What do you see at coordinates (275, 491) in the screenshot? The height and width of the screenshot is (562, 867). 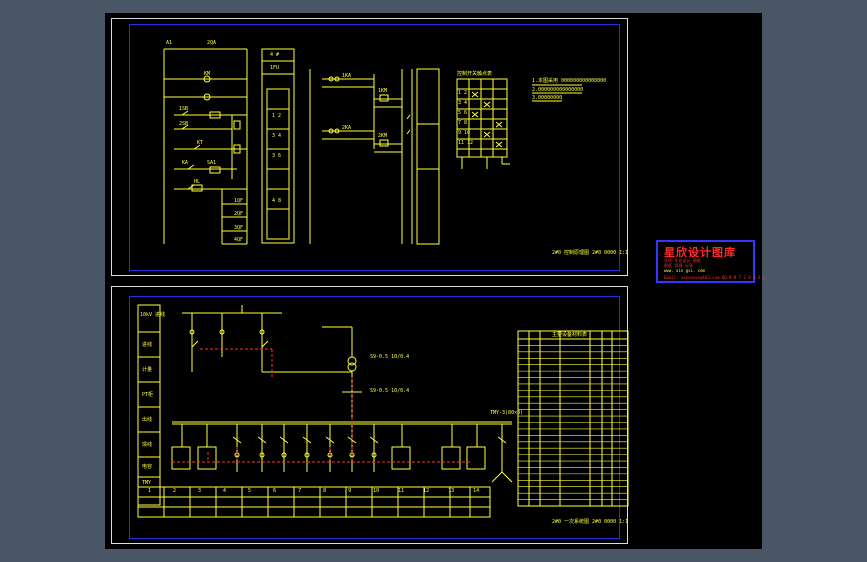 I see `feeder-number: 6` at bounding box center [275, 491].